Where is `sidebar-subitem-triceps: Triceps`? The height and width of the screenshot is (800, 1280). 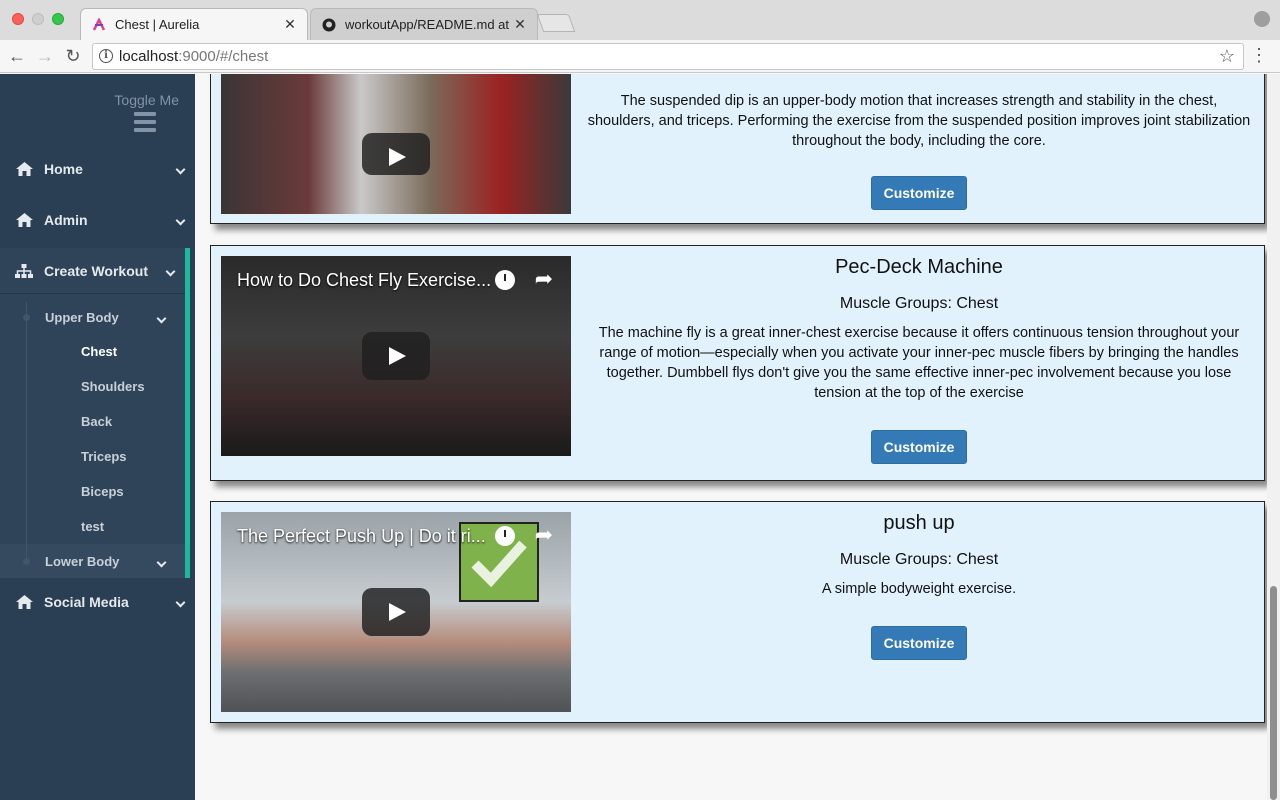 sidebar-subitem-triceps: Triceps is located at coordinates (92, 456).